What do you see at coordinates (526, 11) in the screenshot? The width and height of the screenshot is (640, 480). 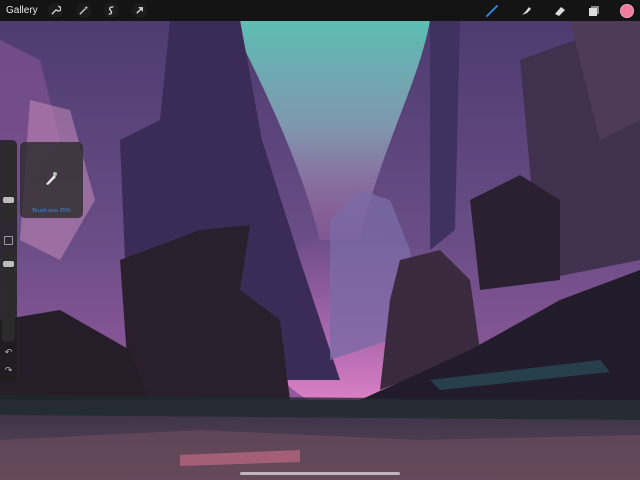 I see `smudge-icon` at bounding box center [526, 11].